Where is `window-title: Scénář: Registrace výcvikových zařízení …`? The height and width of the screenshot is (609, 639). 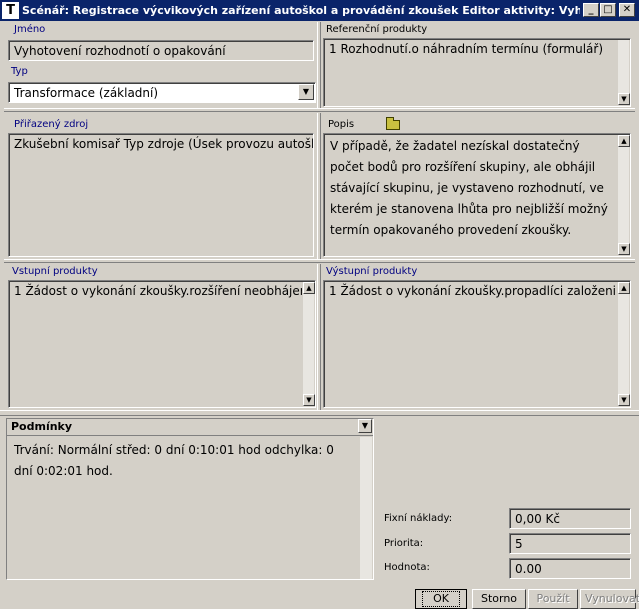 window-title: Scénář: Registrace výcvikových zařízení … is located at coordinates (301, 10).